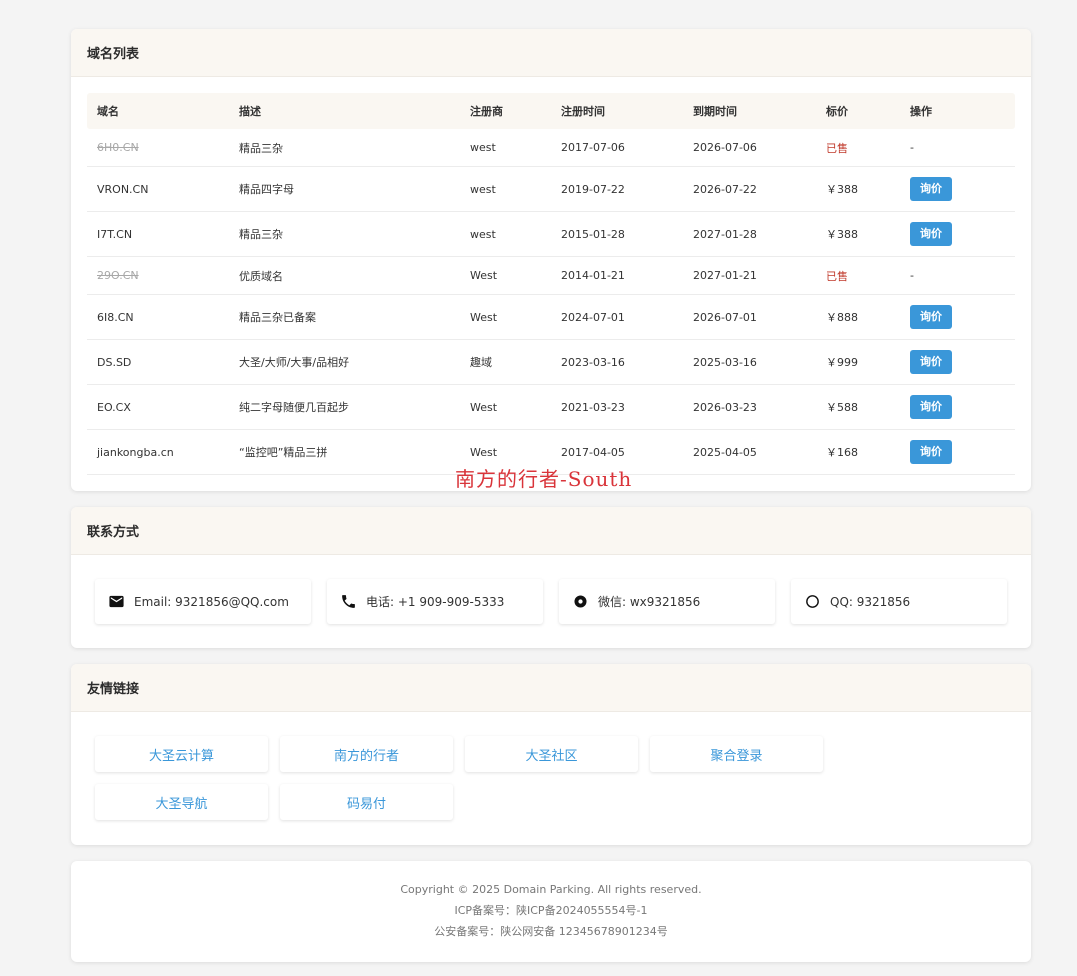 This screenshot has width=1077, height=976. What do you see at coordinates (868, 407) in the screenshot?
I see `cell-price: ￥588` at bounding box center [868, 407].